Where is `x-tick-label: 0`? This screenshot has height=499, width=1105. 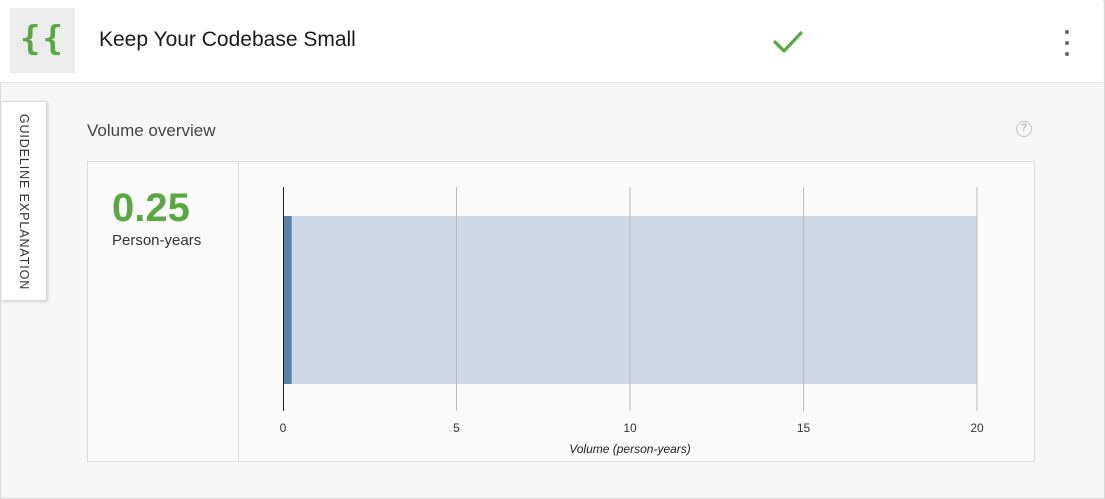
x-tick-label: 0 is located at coordinates (283, 428).